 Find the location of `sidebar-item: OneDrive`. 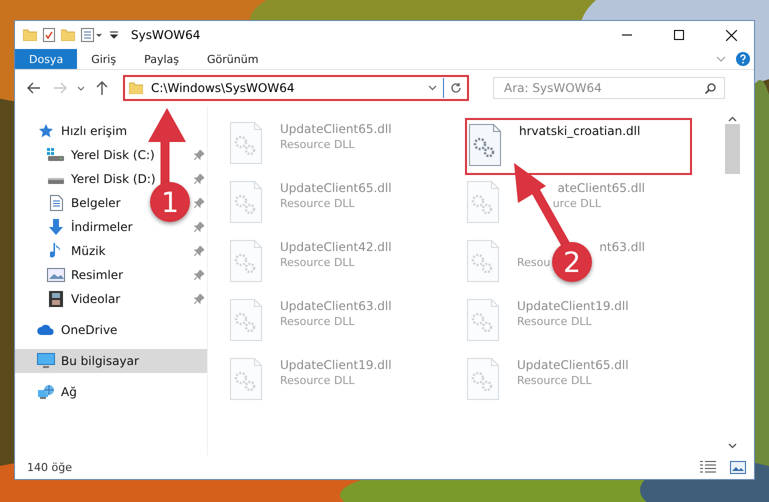

sidebar-item: OneDrive is located at coordinates (89, 330).